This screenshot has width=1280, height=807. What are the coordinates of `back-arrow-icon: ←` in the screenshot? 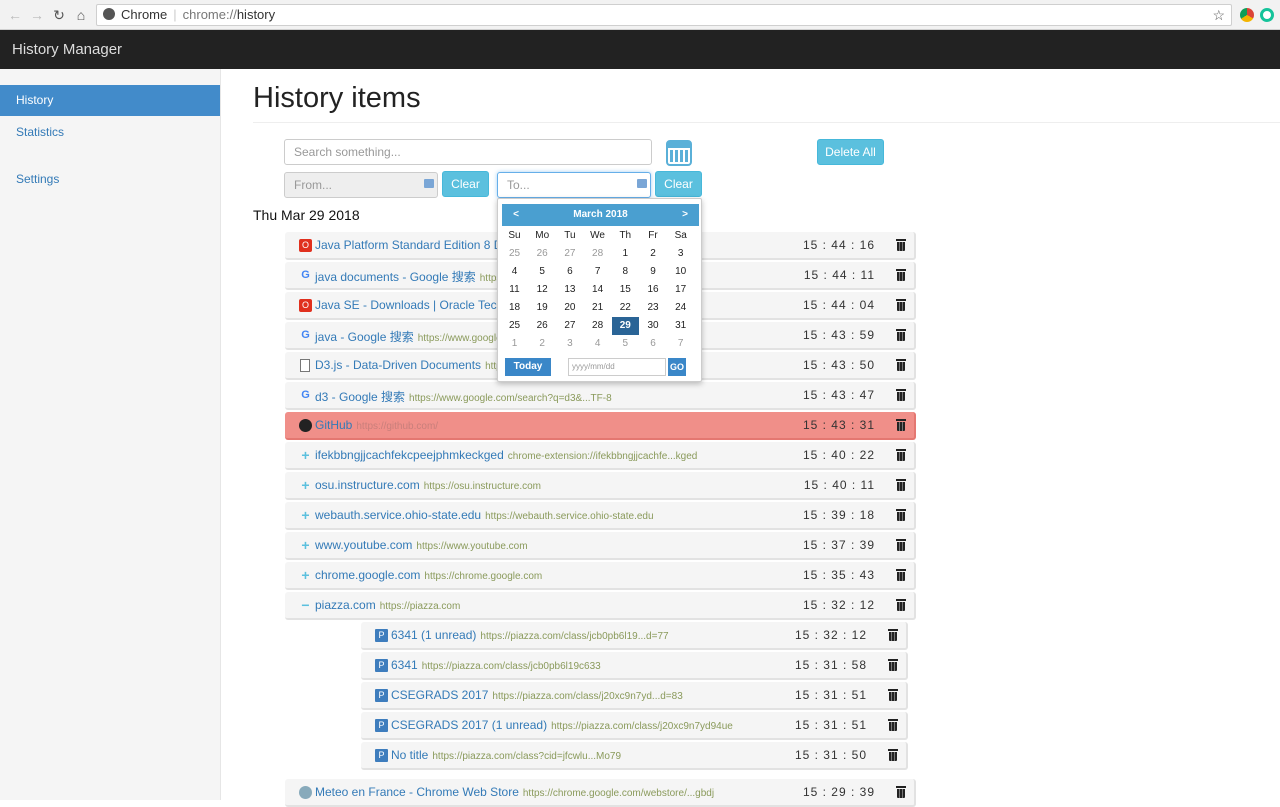 It's located at (15, 15).